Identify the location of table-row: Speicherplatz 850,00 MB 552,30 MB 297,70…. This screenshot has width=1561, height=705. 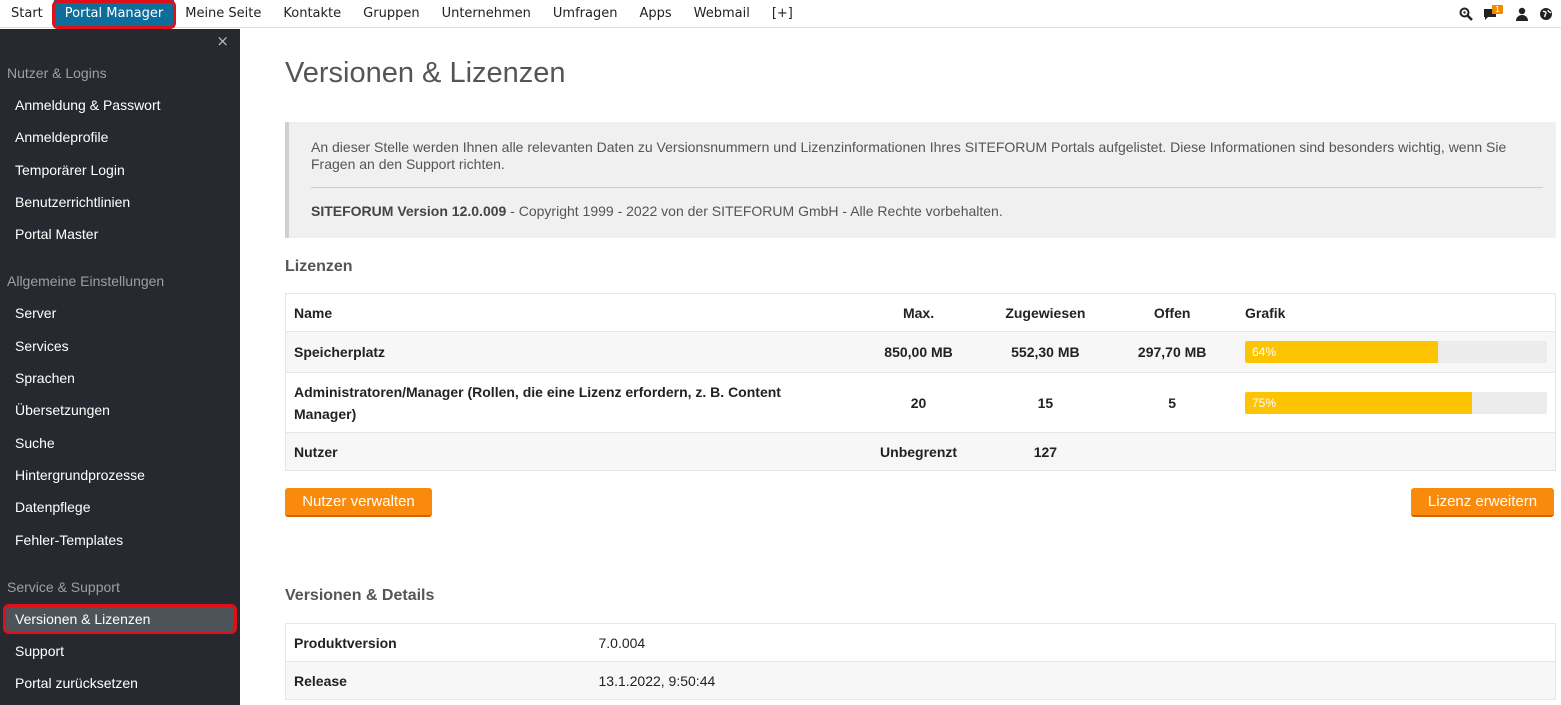
(920, 352).